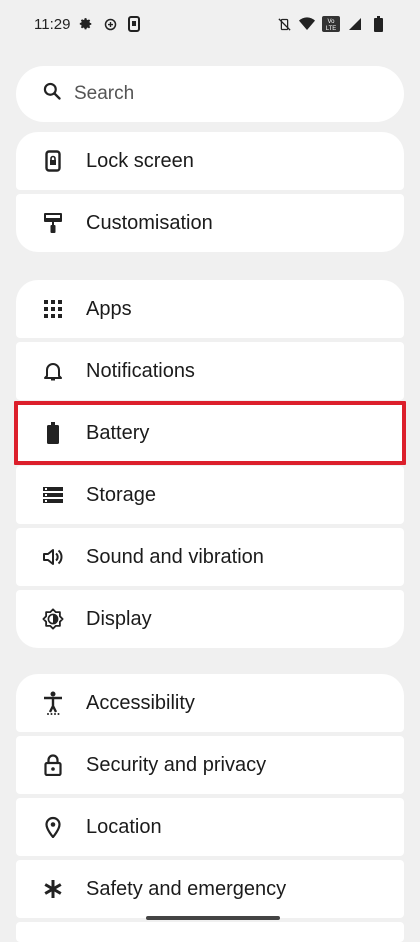  Describe the element at coordinates (210, 309) in the screenshot. I see `settings-item-apps: Apps` at that location.